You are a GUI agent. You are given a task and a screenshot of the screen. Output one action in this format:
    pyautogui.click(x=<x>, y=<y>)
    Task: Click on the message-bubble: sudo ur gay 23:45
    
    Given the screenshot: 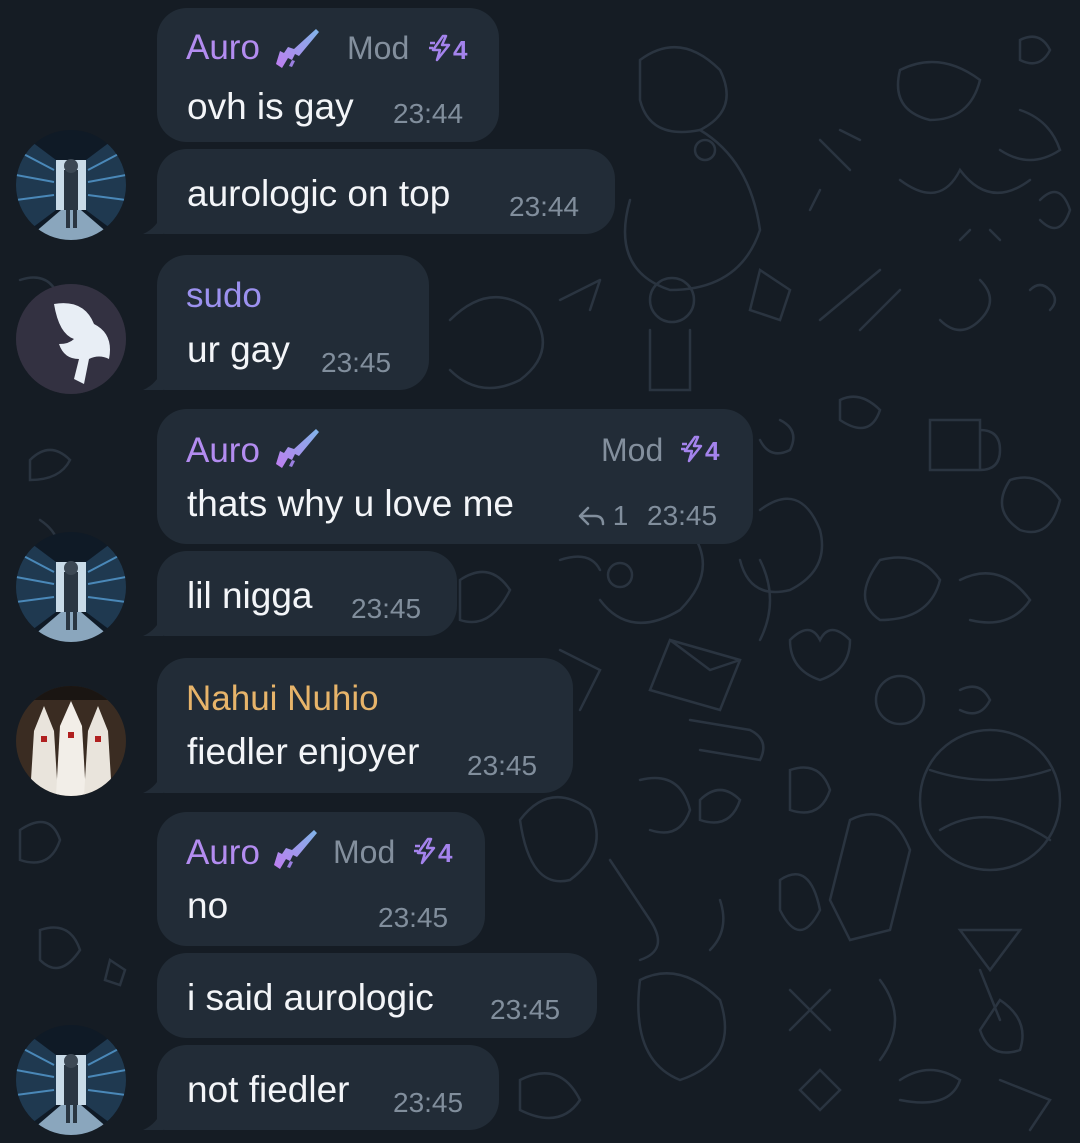 What is the action you would take?
    pyautogui.click(x=286, y=322)
    